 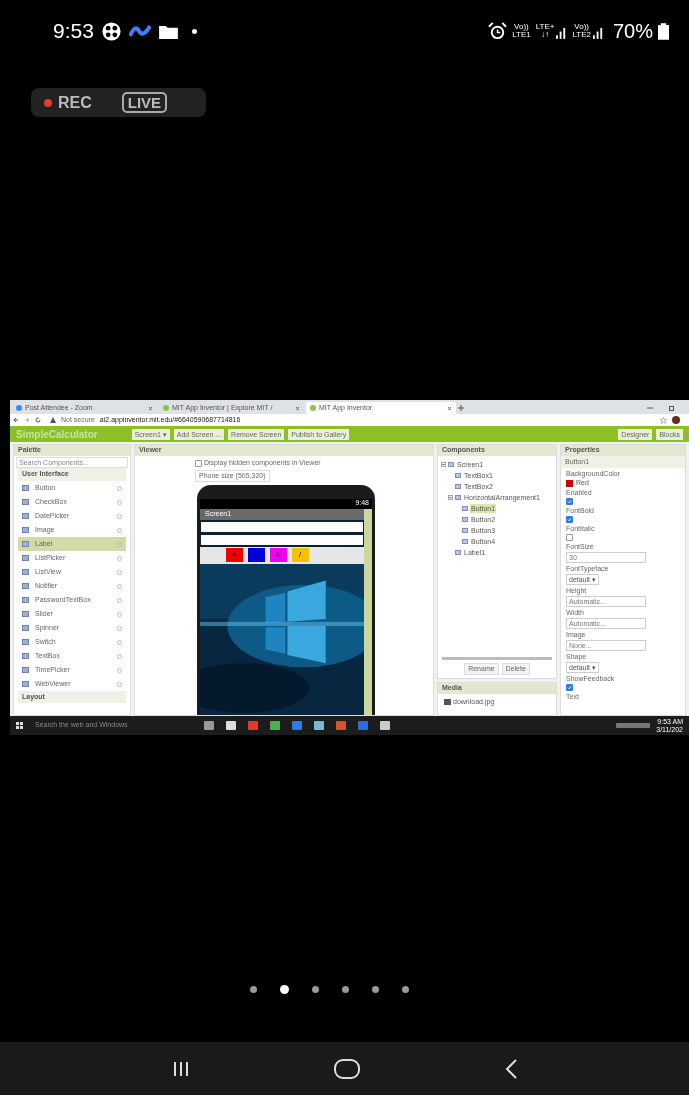 What do you see at coordinates (168, 31) in the screenshot?
I see `folder-icon` at bounding box center [168, 31].